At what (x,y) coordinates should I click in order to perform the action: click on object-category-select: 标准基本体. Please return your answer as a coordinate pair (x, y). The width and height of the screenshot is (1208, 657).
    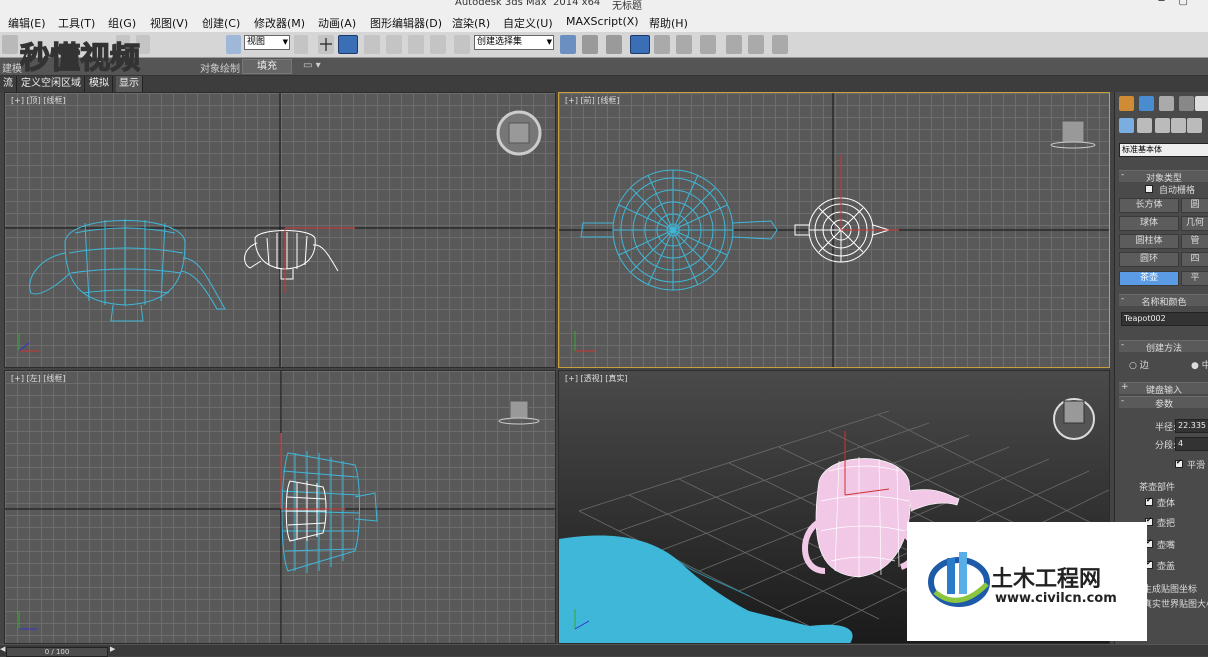
    Looking at the image, I should click on (1163, 150).